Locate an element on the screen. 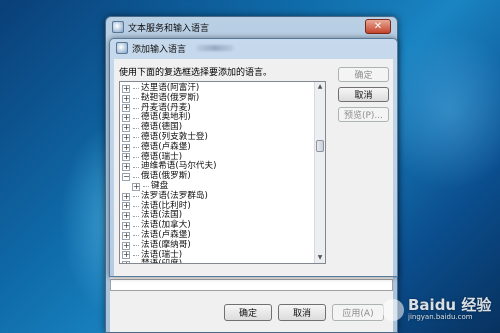 The image size is (500, 333). ok-button: 确定 is located at coordinates (248, 312).